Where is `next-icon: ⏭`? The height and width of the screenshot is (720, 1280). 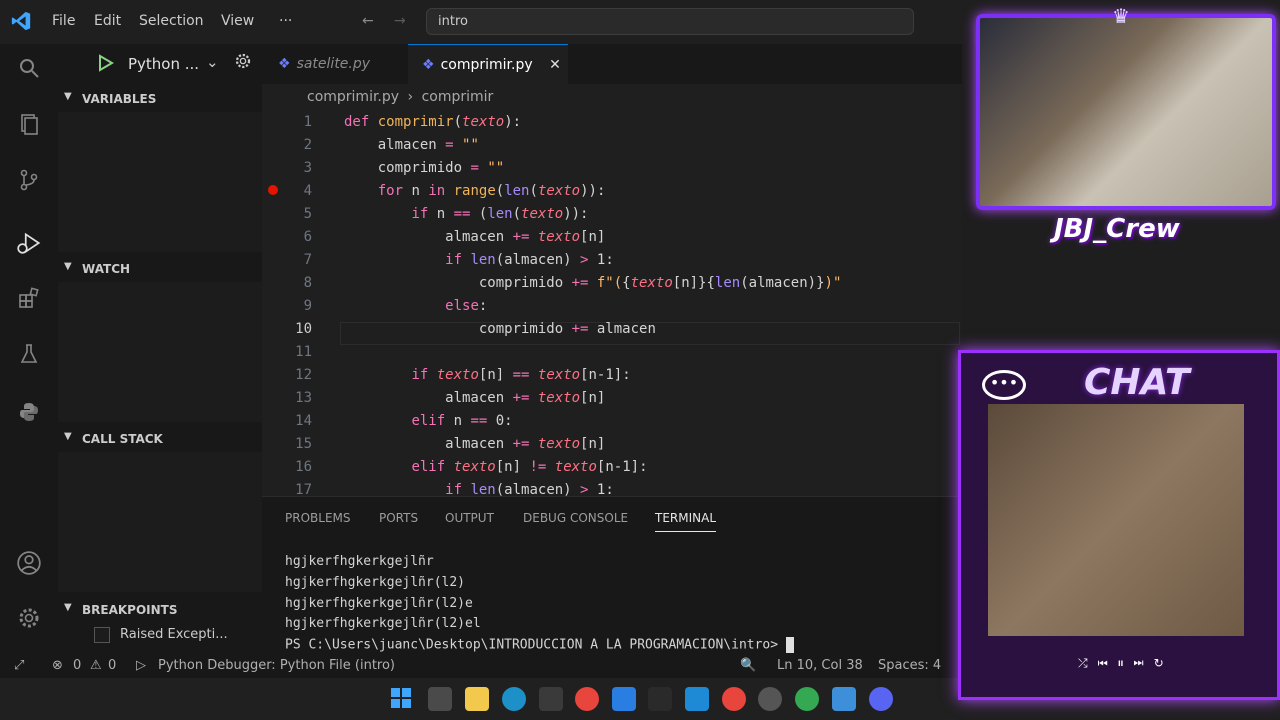
next-icon: ⏭ is located at coordinates (1144, 663).